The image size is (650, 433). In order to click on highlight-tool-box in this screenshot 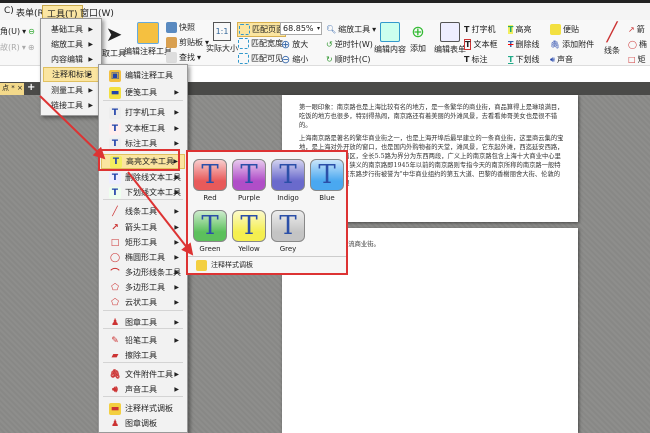, I will do `click(139, 160)`.